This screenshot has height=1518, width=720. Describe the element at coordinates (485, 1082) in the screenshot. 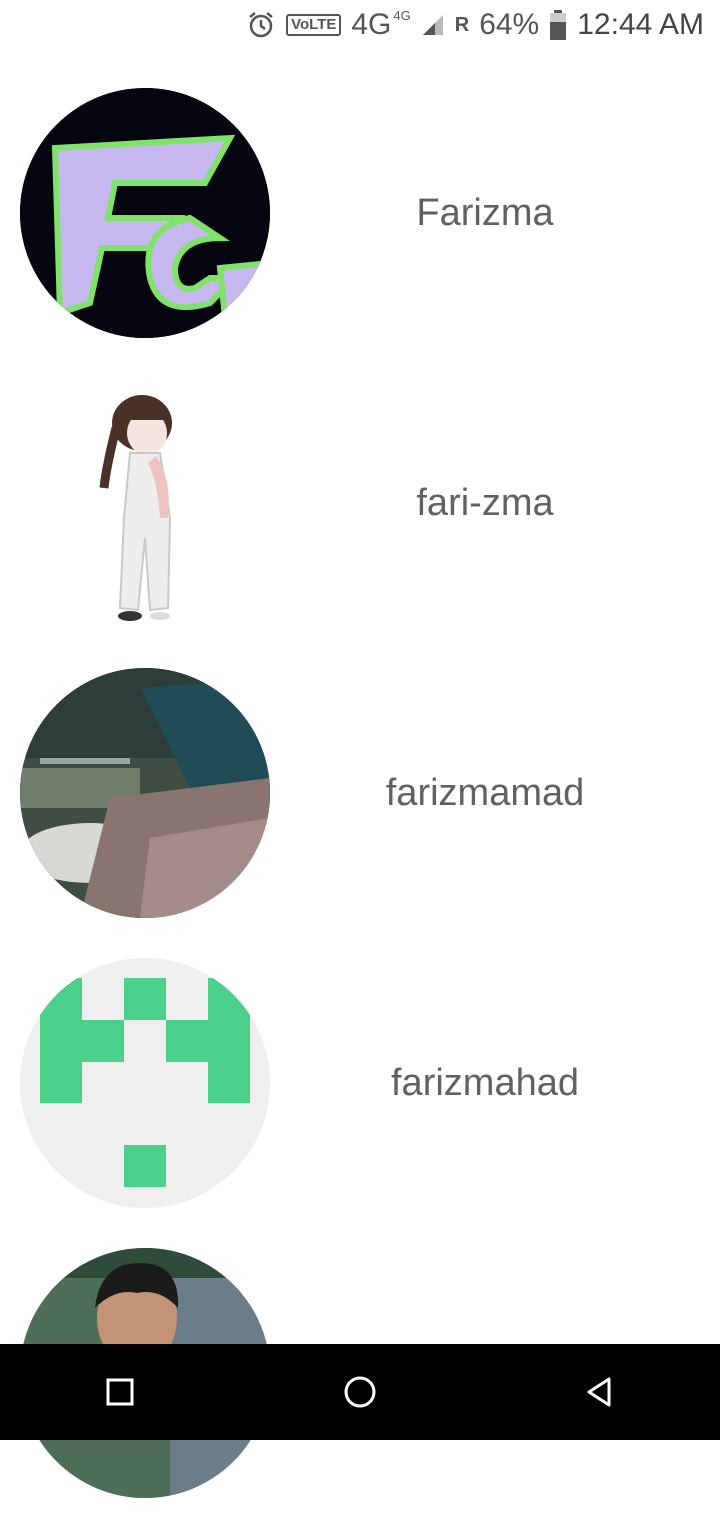

I see `account-name: farizmahad` at that location.